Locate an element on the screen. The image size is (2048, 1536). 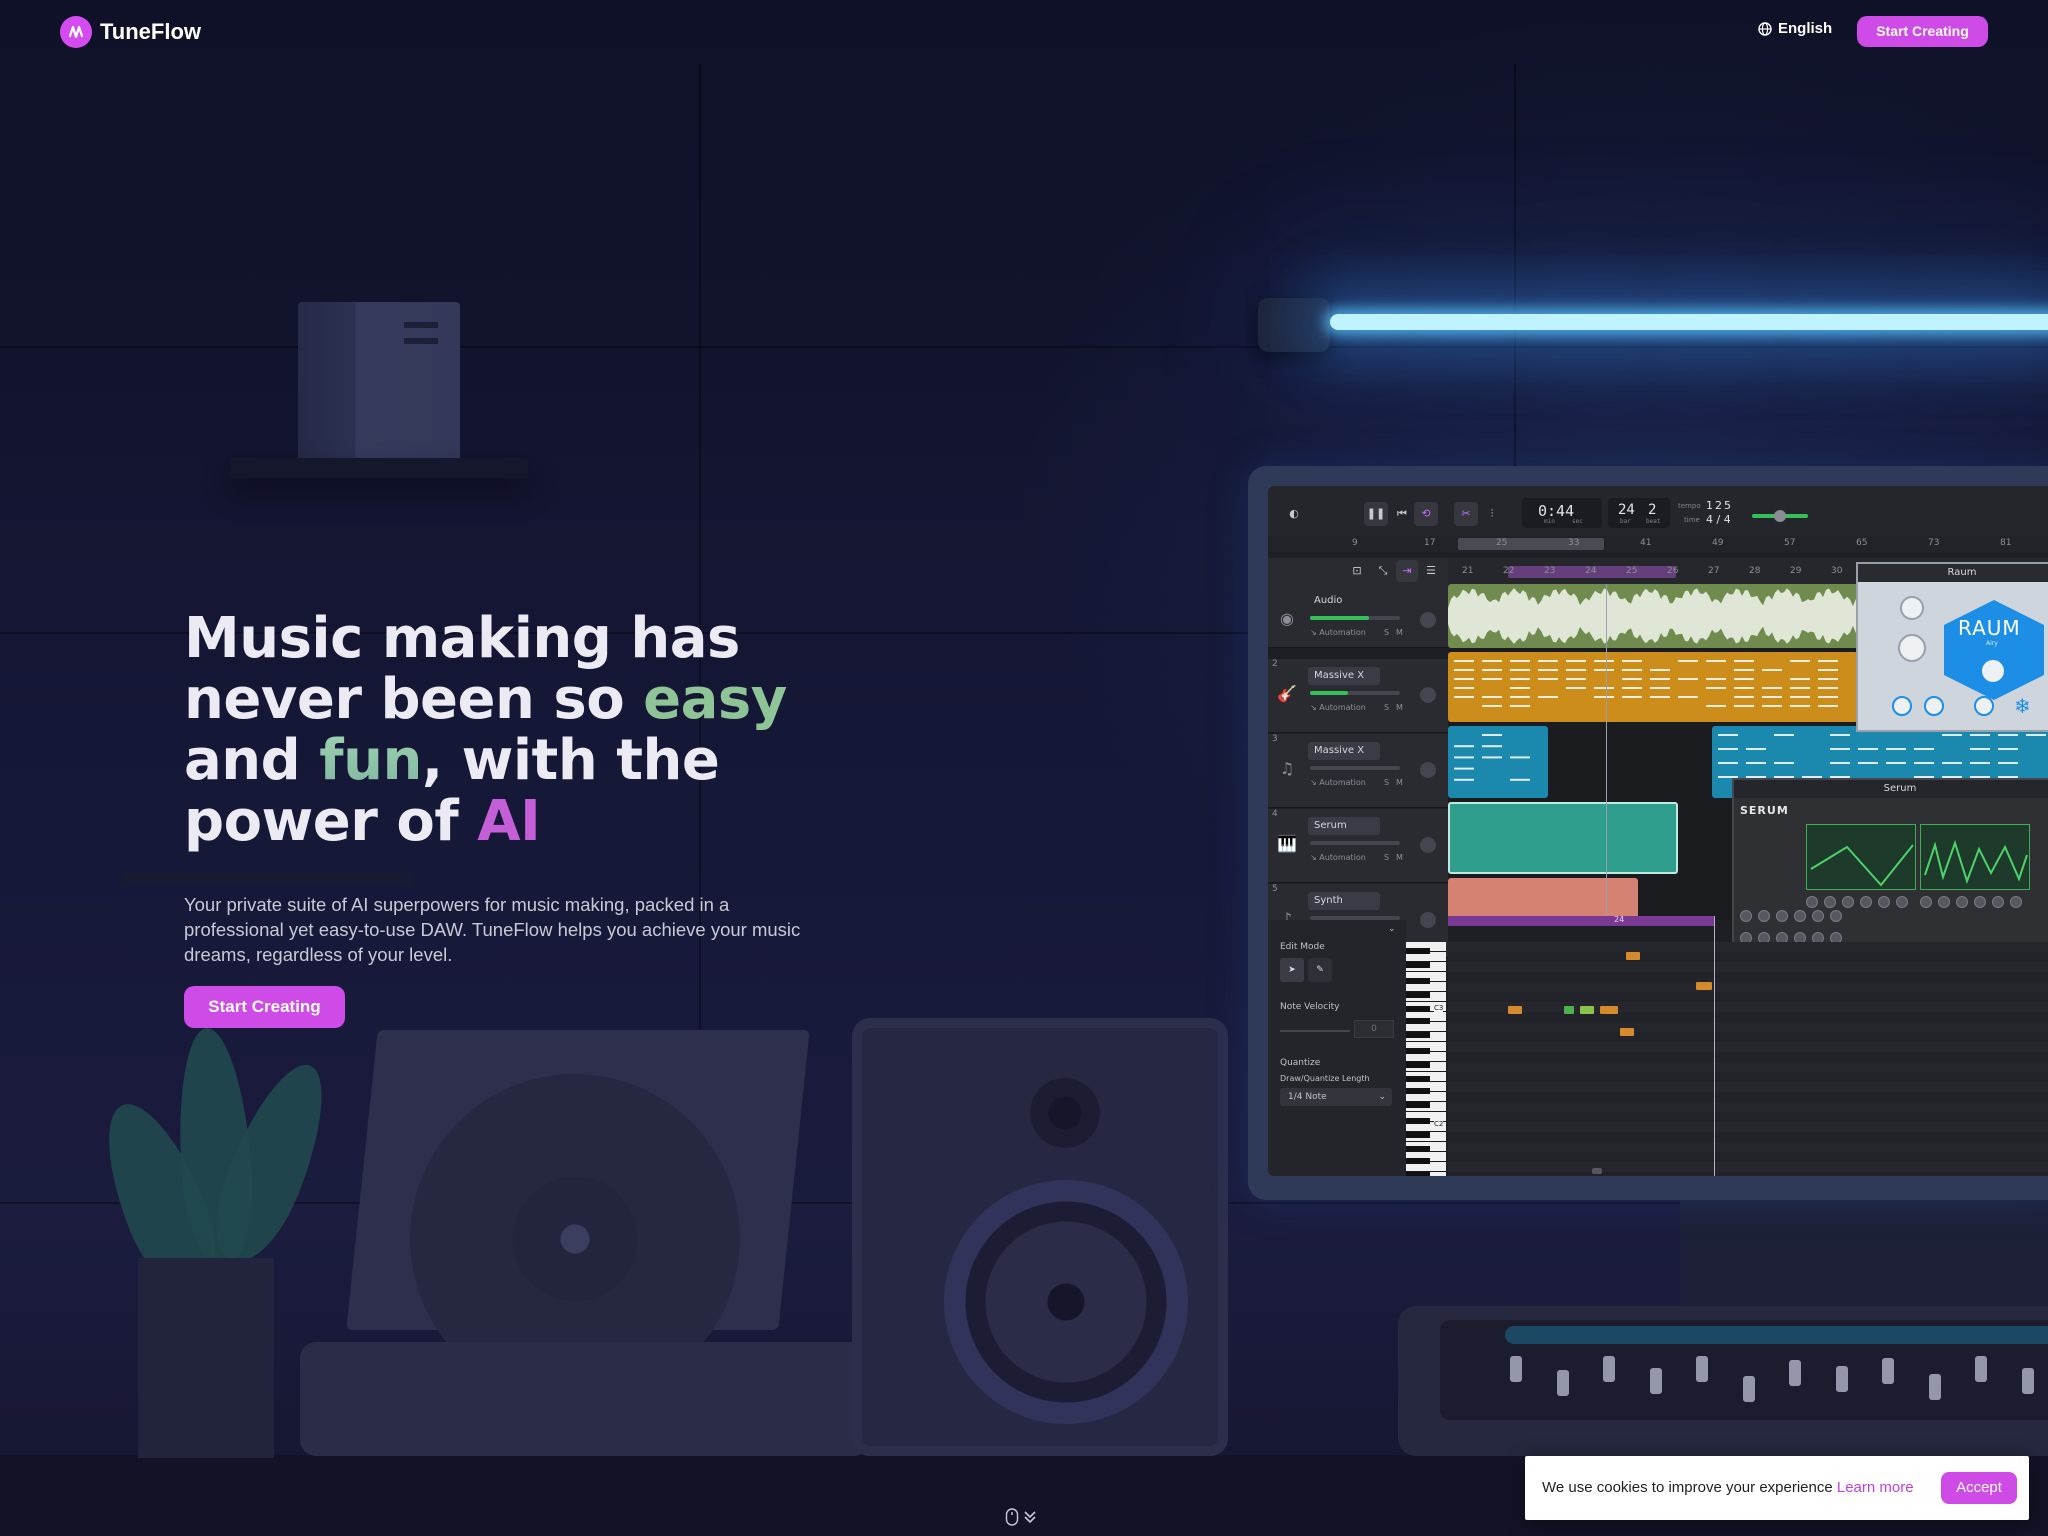
brand-logo: TuneFlow is located at coordinates (130, 32).